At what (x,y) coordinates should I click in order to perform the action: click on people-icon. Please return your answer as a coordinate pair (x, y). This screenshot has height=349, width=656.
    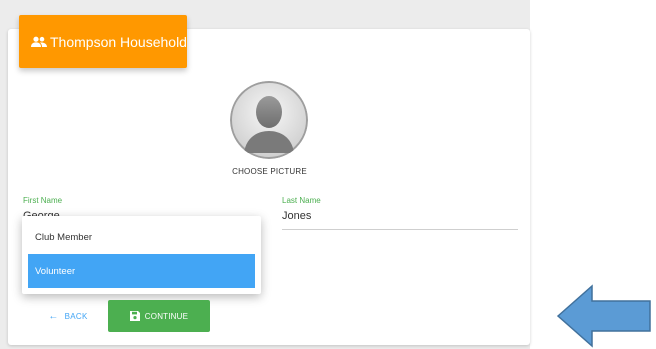
    Looking at the image, I should click on (39, 41).